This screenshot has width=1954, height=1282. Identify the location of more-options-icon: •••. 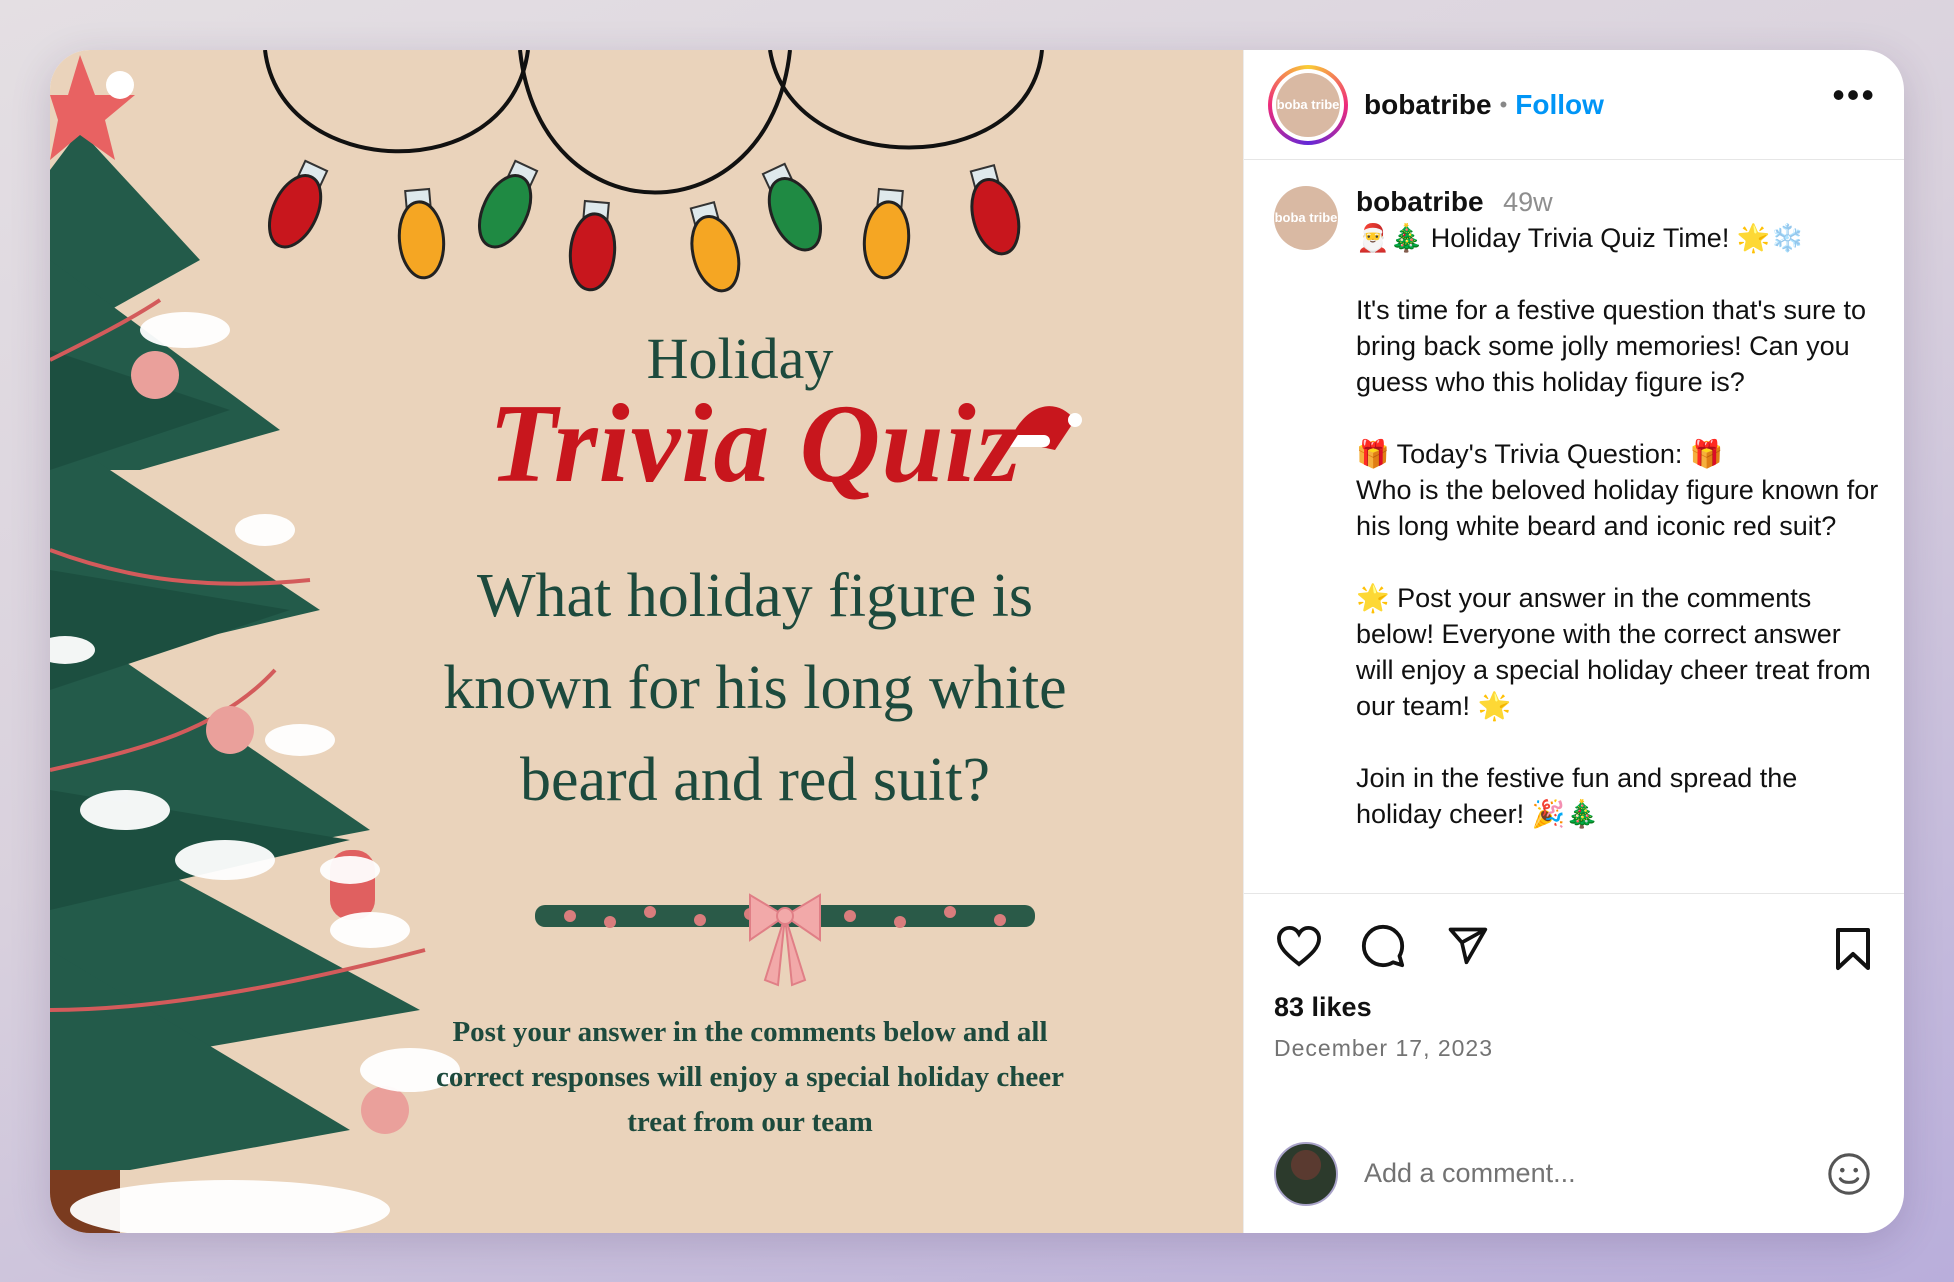
(1854, 95).